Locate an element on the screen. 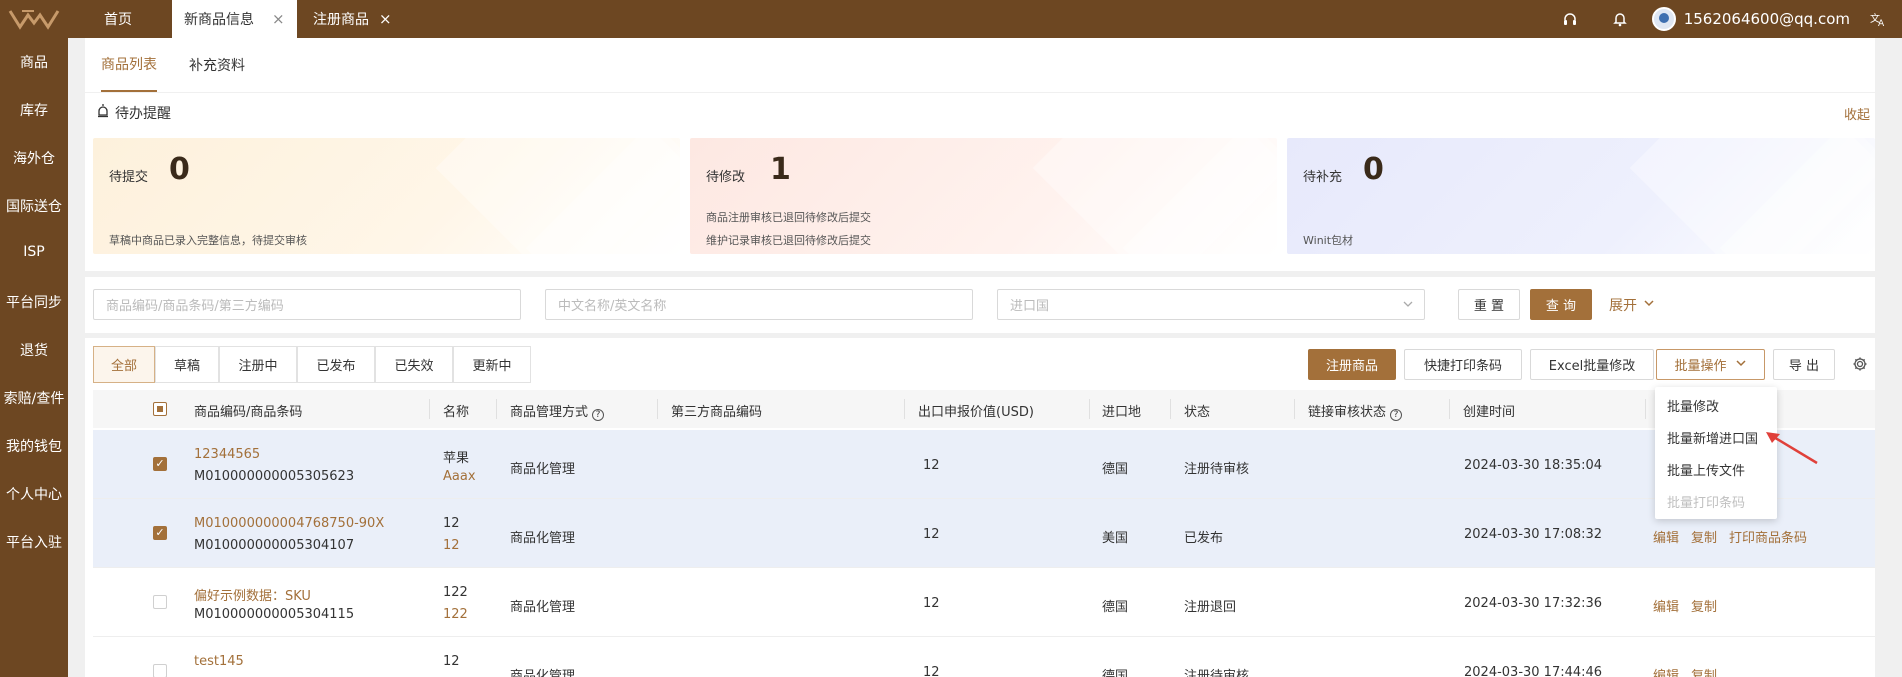  reset-button: 重 置 is located at coordinates (1489, 304).